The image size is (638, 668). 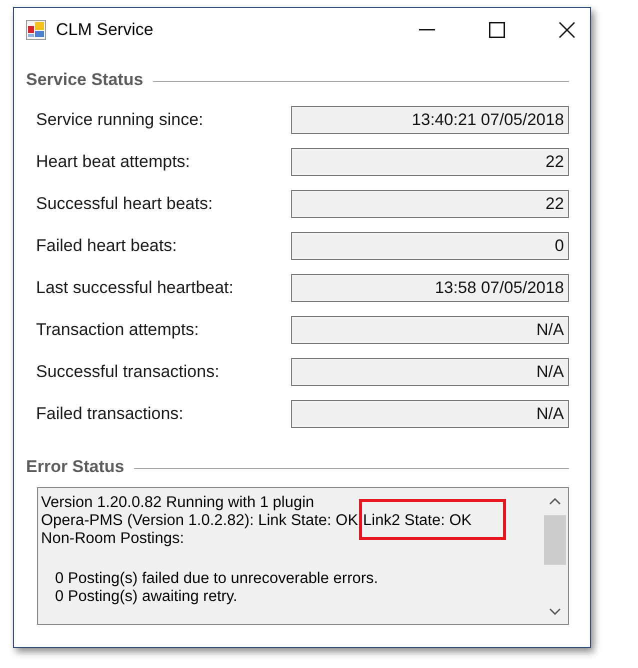 What do you see at coordinates (110, 414) in the screenshot?
I see `field-label: Failed transactions:` at bounding box center [110, 414].